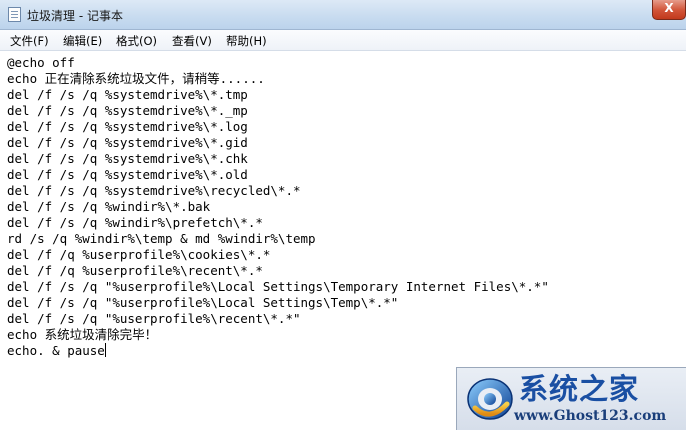  What do you see at coordinates (105, 350) in the screenshot?
I see `text-cursor` at bounding box center [105, 350].